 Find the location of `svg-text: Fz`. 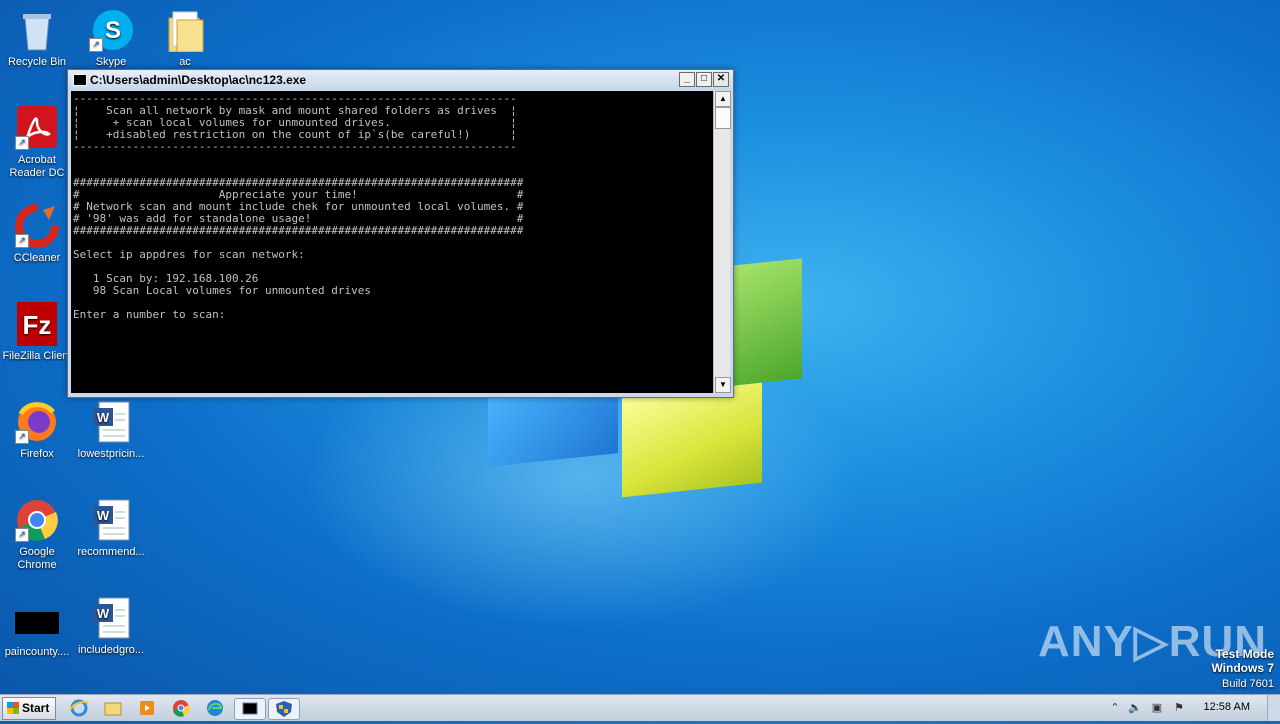

svg-text: Fz is located at coordinates (37, 325).